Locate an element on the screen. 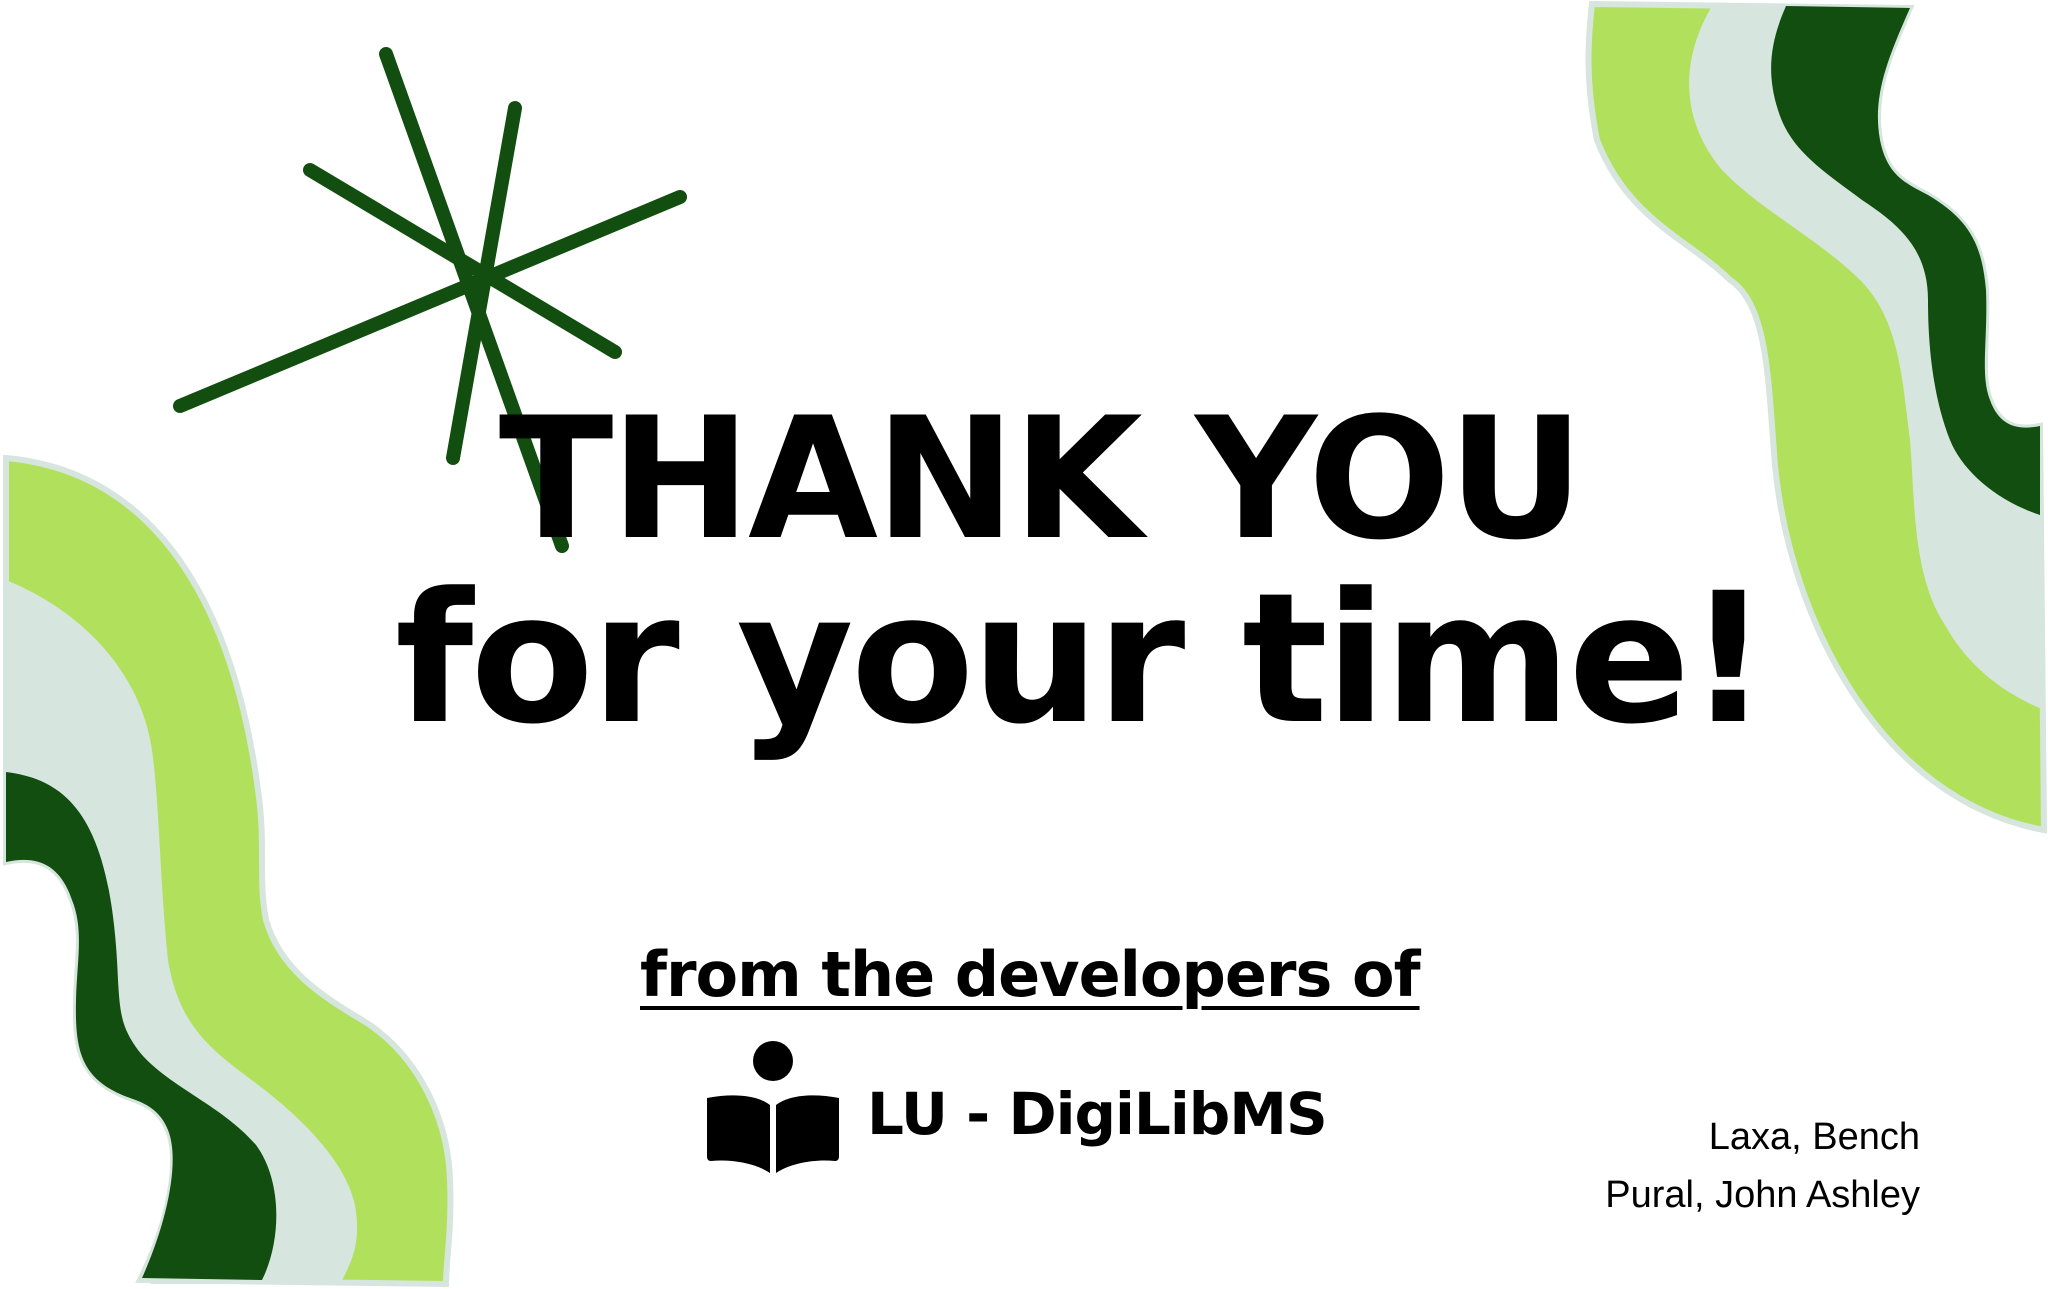 The image size is (2048, 1289). app-logo: LU - DigiLibMS is located at coordinates (1025, 1105).